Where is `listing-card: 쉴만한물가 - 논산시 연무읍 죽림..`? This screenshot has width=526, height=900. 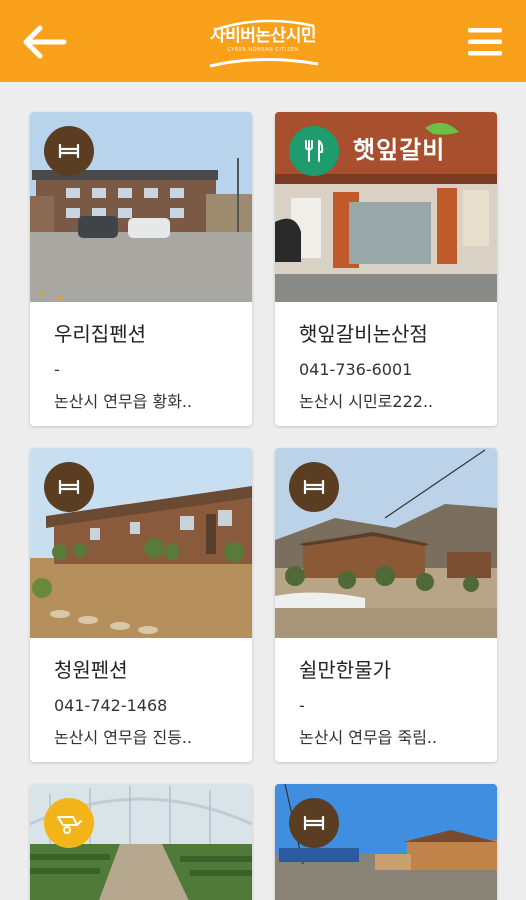 listing-card: 쉴만한물가 - 논산시 연무읍 죽림.. is located at coordinates (386, 605).